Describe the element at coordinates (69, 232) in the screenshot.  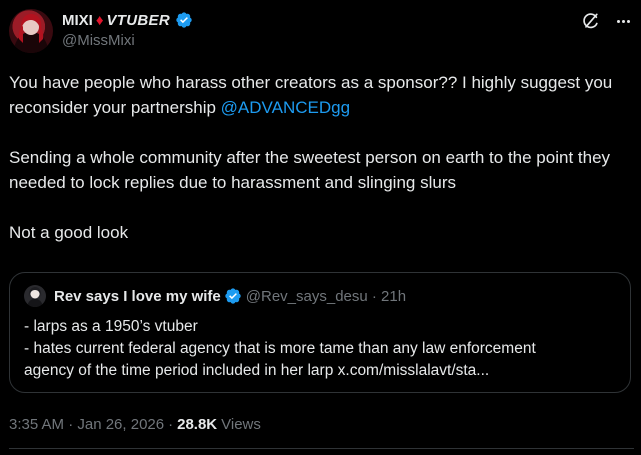
I see `tweet-paragraph-3: Not a good look` at that location.